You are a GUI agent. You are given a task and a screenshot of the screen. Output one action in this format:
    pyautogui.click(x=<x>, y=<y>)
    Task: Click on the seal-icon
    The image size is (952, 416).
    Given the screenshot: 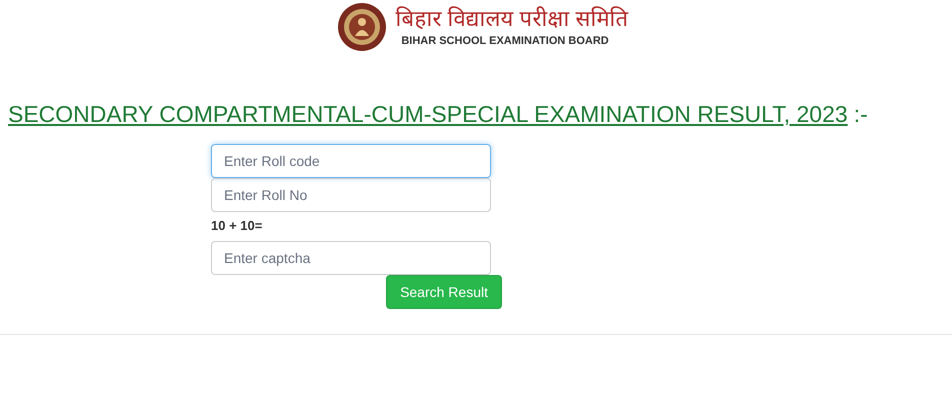 What is the action you would take?
    pyautogui.click(x=362, y=27)
    